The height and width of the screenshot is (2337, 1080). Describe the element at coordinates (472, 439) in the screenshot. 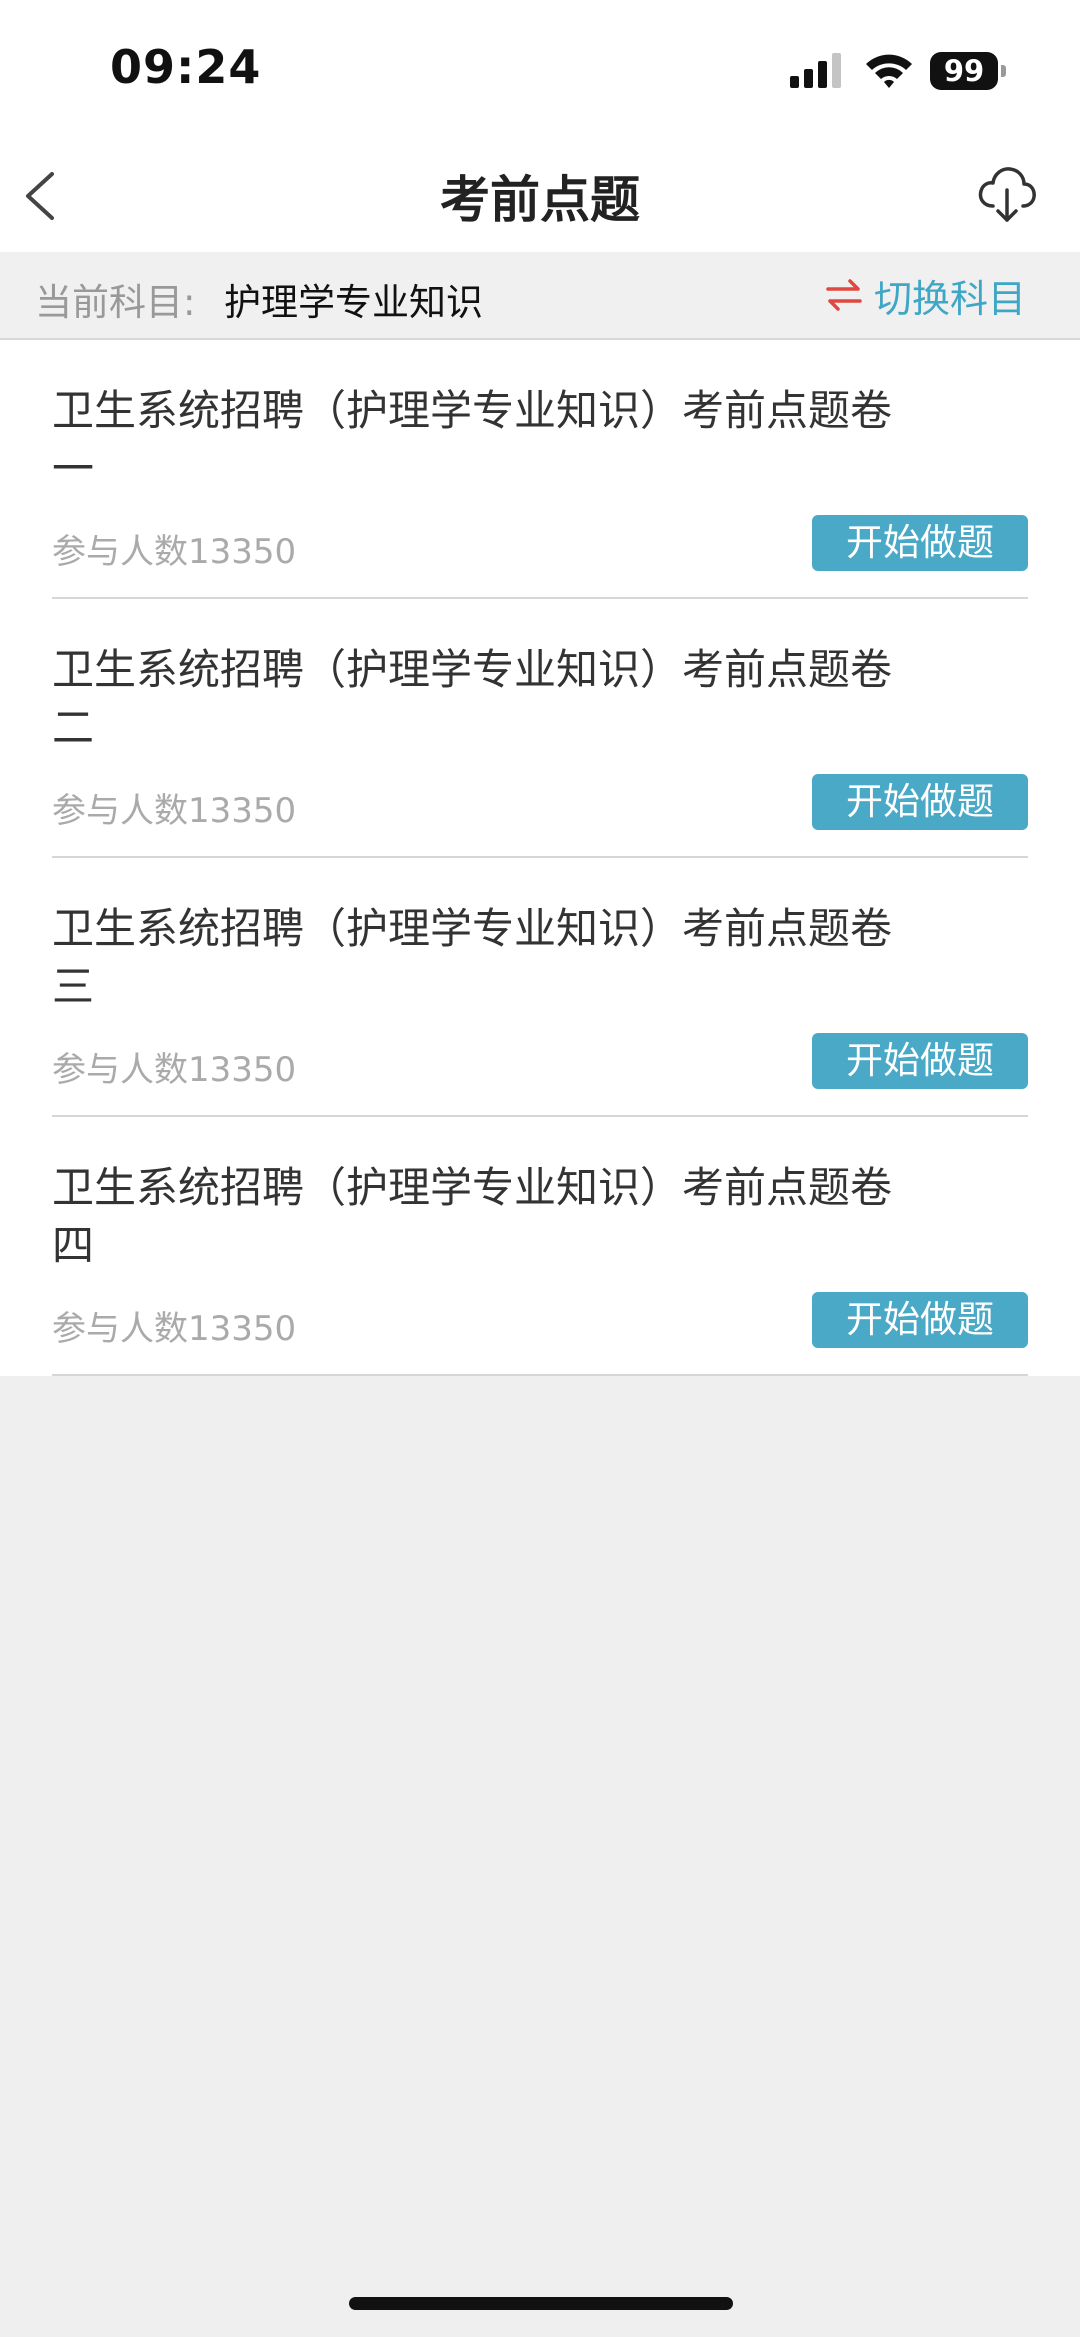

I see `paper-title: 卫生系统招聘（护理学专业知识）考前点题卷一` at that location.